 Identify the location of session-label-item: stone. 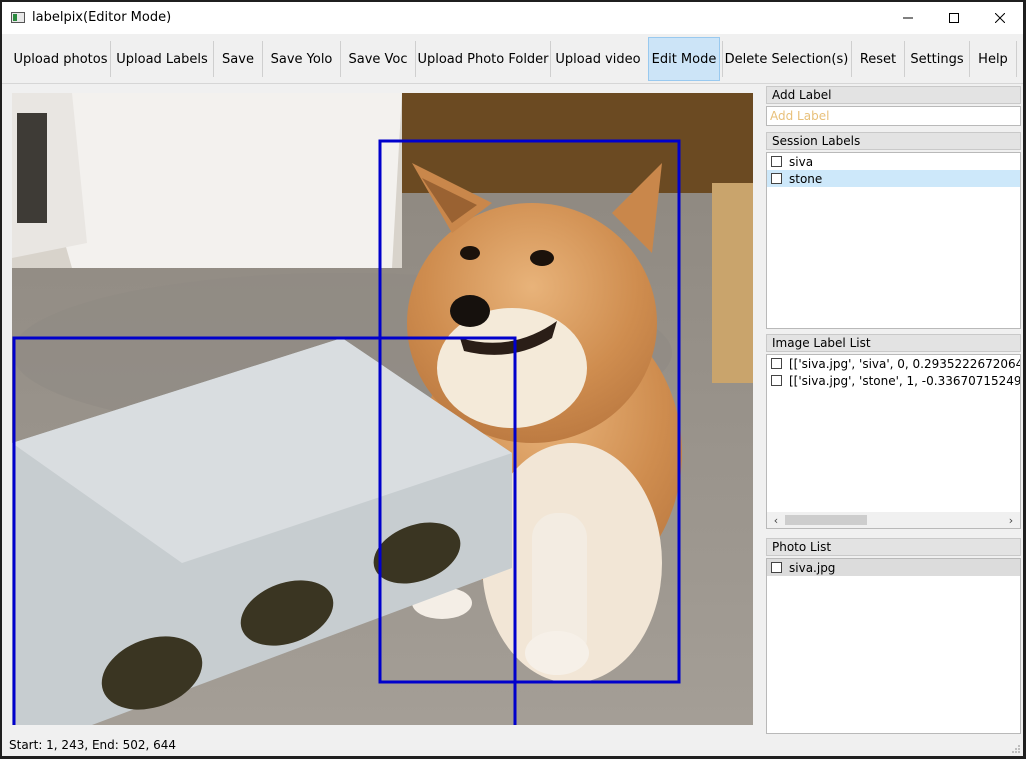
(893, 178).